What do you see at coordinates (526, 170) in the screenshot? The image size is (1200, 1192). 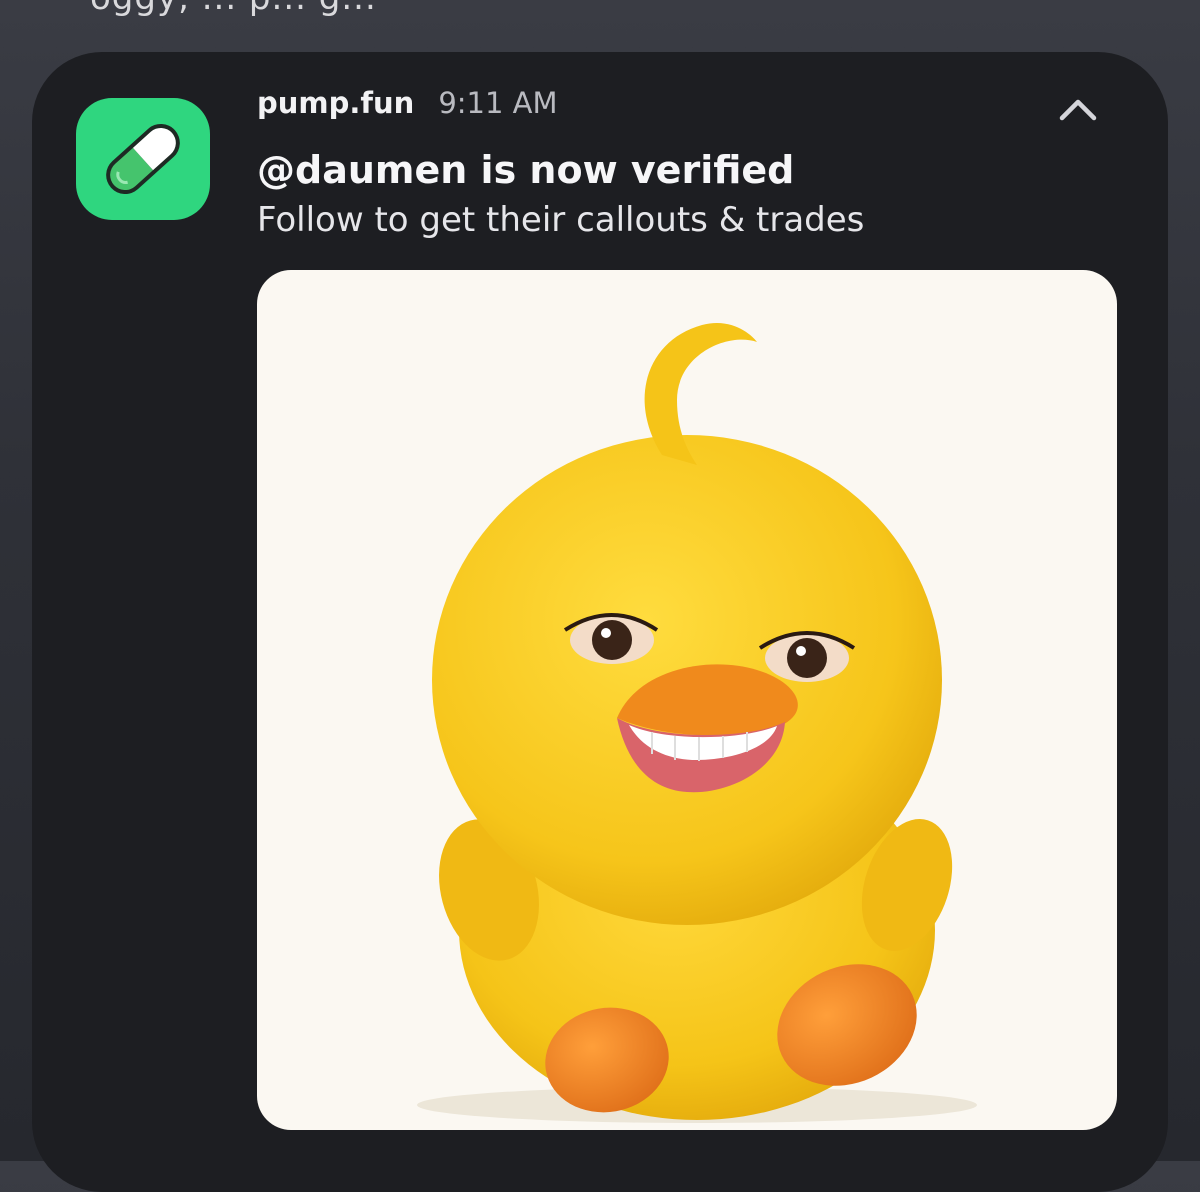 I see `notification-title: @daumen is now verified` at bounding box center [526, 170].